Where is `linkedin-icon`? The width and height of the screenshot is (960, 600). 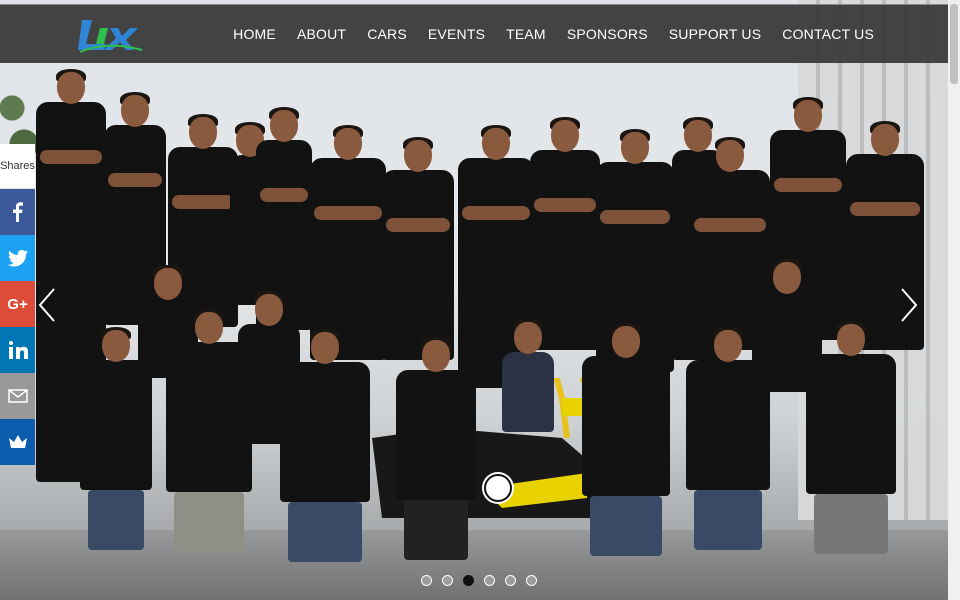
linkedin-icon is located at coordinates (18, 350).